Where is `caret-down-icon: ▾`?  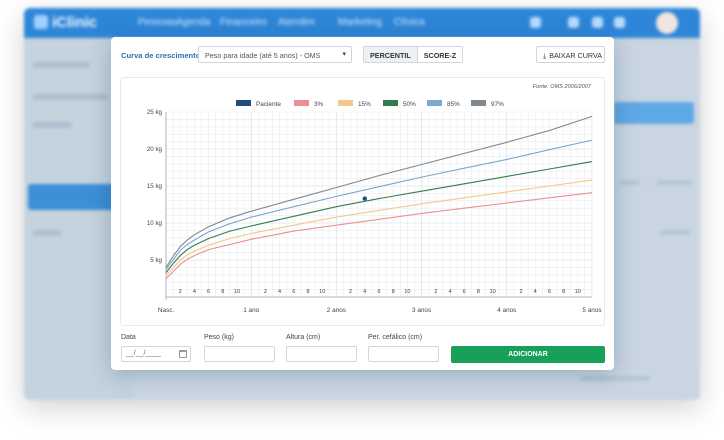 caret-down-icon: ▾ is located at coordinates (344, 54).